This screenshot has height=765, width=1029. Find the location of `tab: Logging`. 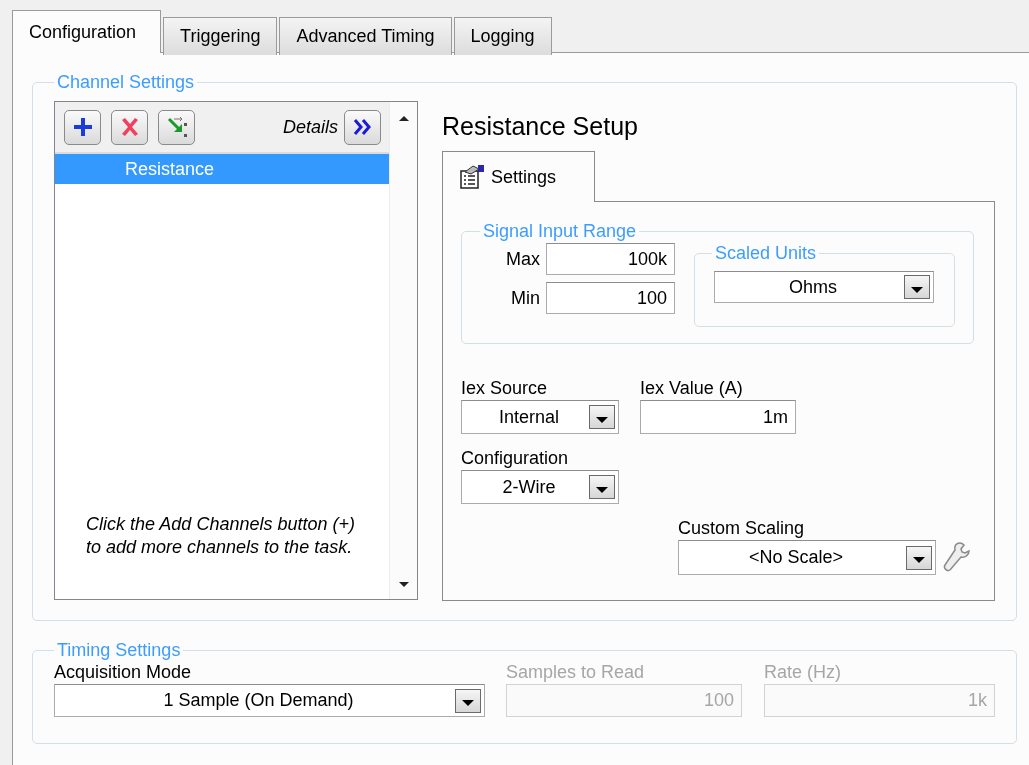

tab: Logging is located at coordinates (502, 36).